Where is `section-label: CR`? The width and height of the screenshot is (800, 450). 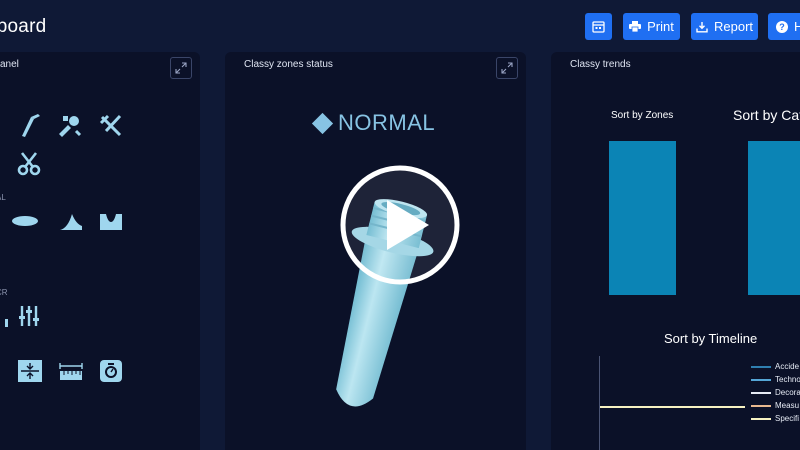 section-label: CR is located at coordinates (4, 292).